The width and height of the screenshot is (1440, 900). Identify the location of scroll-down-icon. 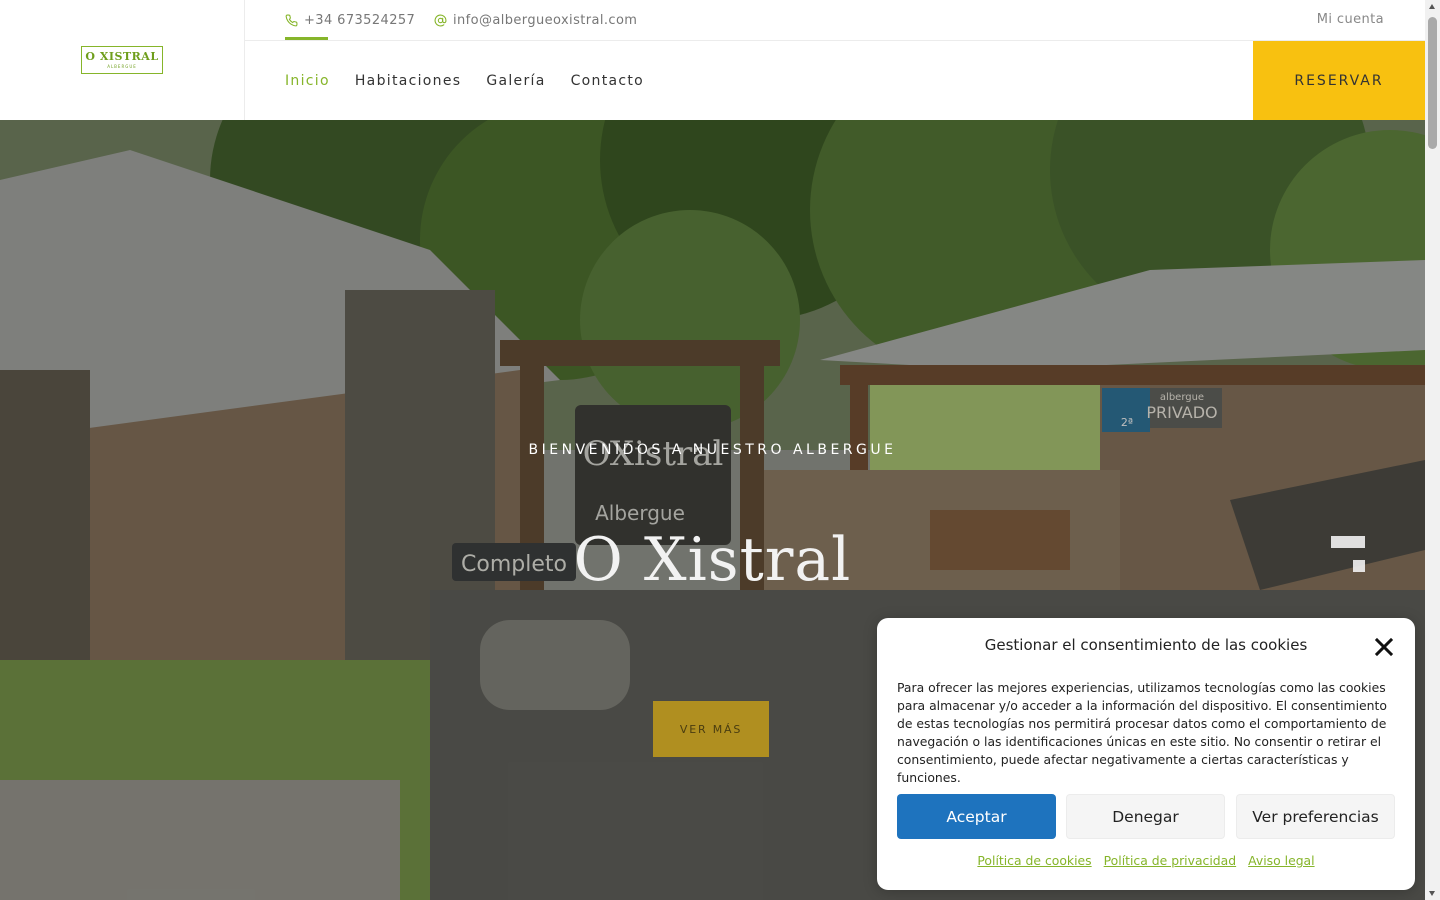
(1432, 893).